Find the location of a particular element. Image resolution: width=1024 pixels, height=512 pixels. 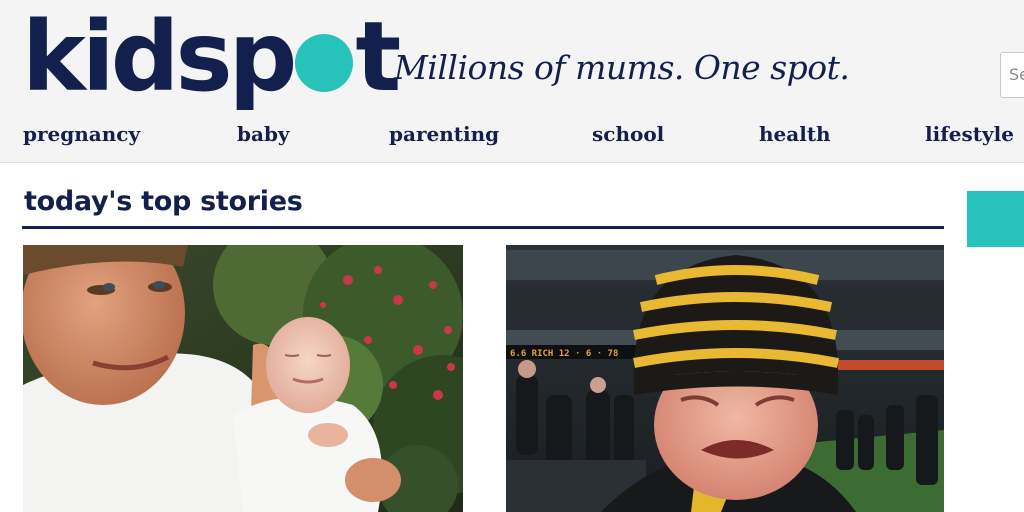

scoreboard-text: 6.6 RICH 12 · 6 · 78 is located at coordinates (564, 354).